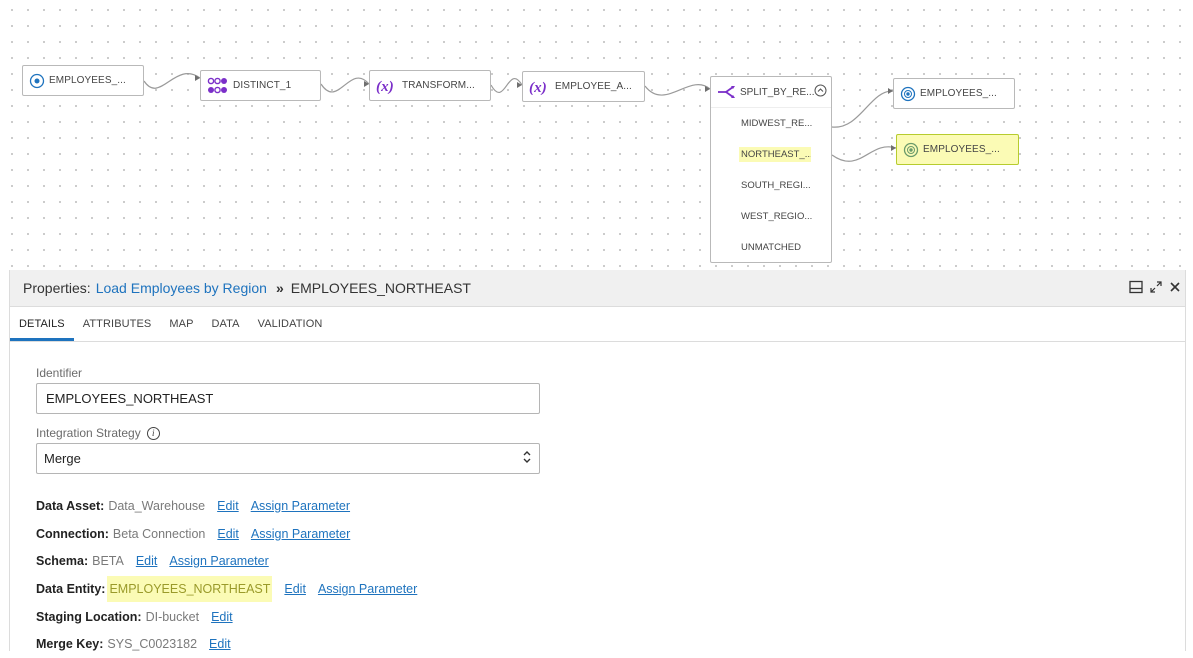 This screenshot has height=658, width=1193. What do you see at coordinates (820, 92) in the screenshot?
I see `collapse-icon` at bounding box center [820, 92].